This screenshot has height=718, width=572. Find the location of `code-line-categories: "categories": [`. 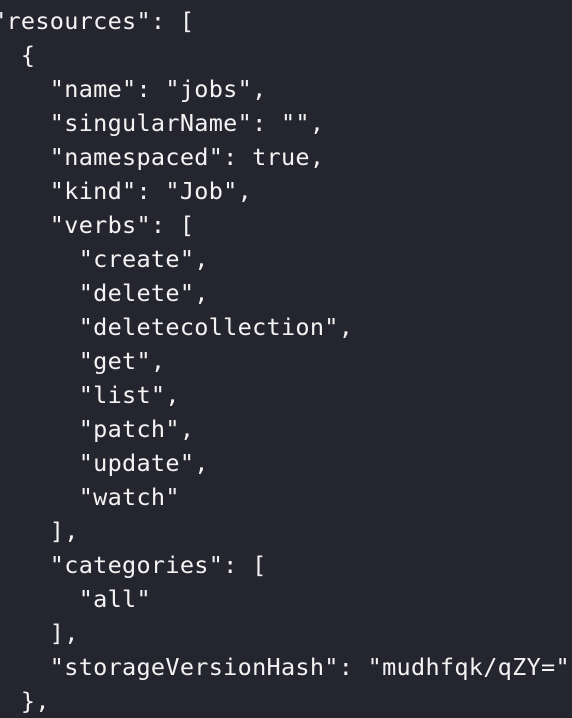

code-line-categories: "categories": [ is located at coordinates (133, 565).